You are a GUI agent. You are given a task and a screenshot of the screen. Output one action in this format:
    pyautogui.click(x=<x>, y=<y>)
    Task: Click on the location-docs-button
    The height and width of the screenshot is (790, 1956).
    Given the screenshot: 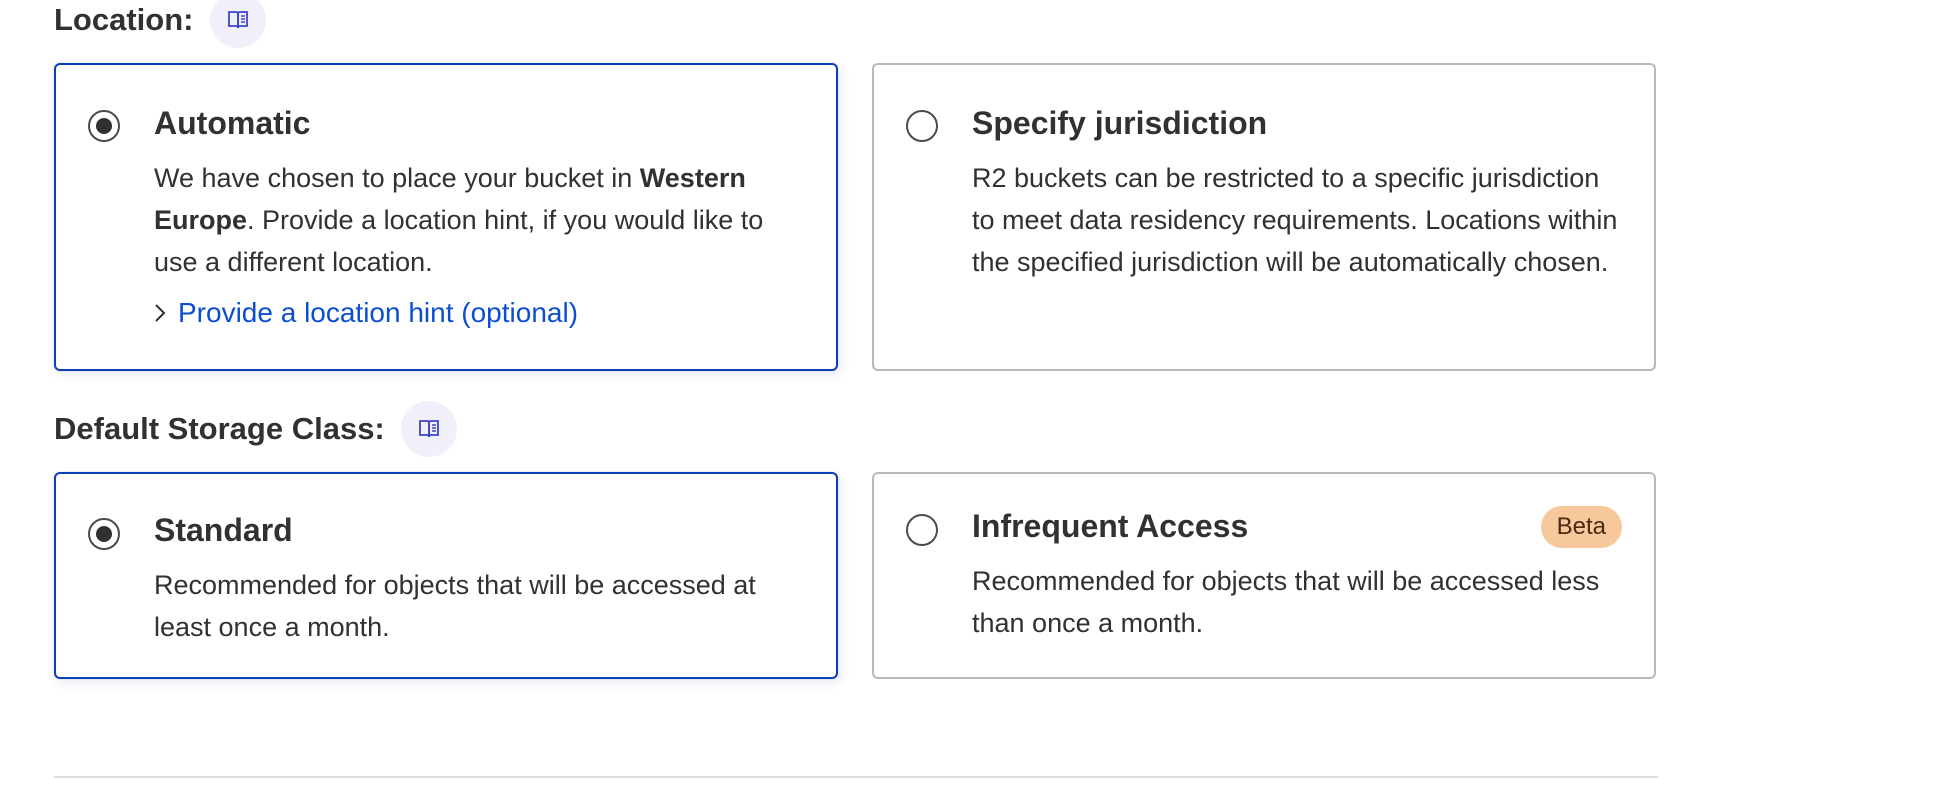 What is the action you would take?
    pyautogui.click(x=237, y=24)
    